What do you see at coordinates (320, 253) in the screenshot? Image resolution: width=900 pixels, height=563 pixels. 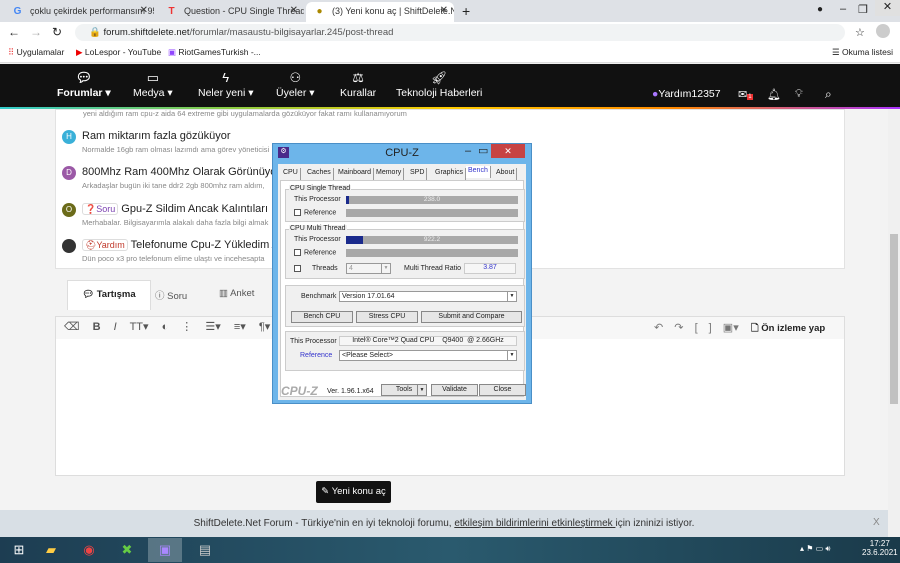 I see `row-label: Reference` at bounding box center [320, 253].